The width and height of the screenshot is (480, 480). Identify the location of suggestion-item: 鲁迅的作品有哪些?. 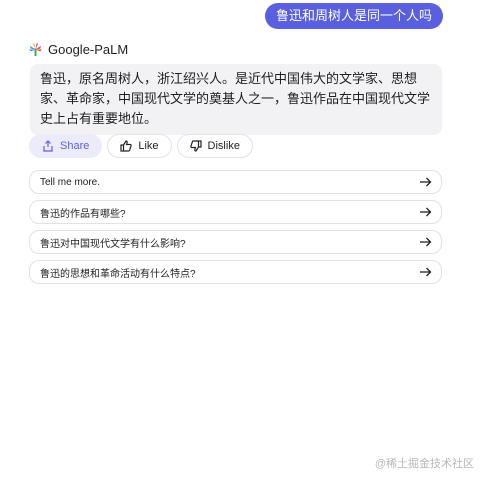
(235, 212).